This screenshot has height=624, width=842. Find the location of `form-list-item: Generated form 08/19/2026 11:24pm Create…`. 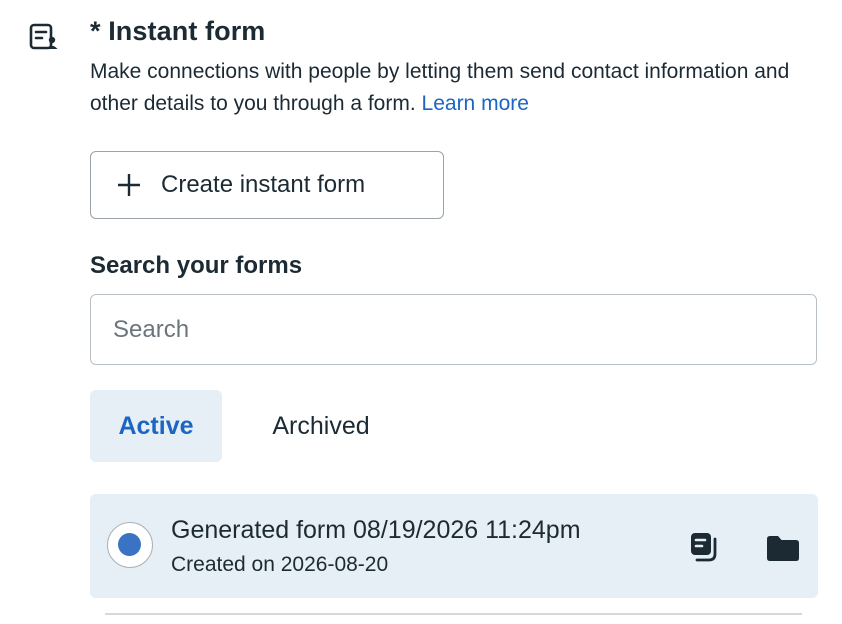

form-list-item: Generated form 08/19/2026 11:24pm Create… is located at coordinates (454, 546).